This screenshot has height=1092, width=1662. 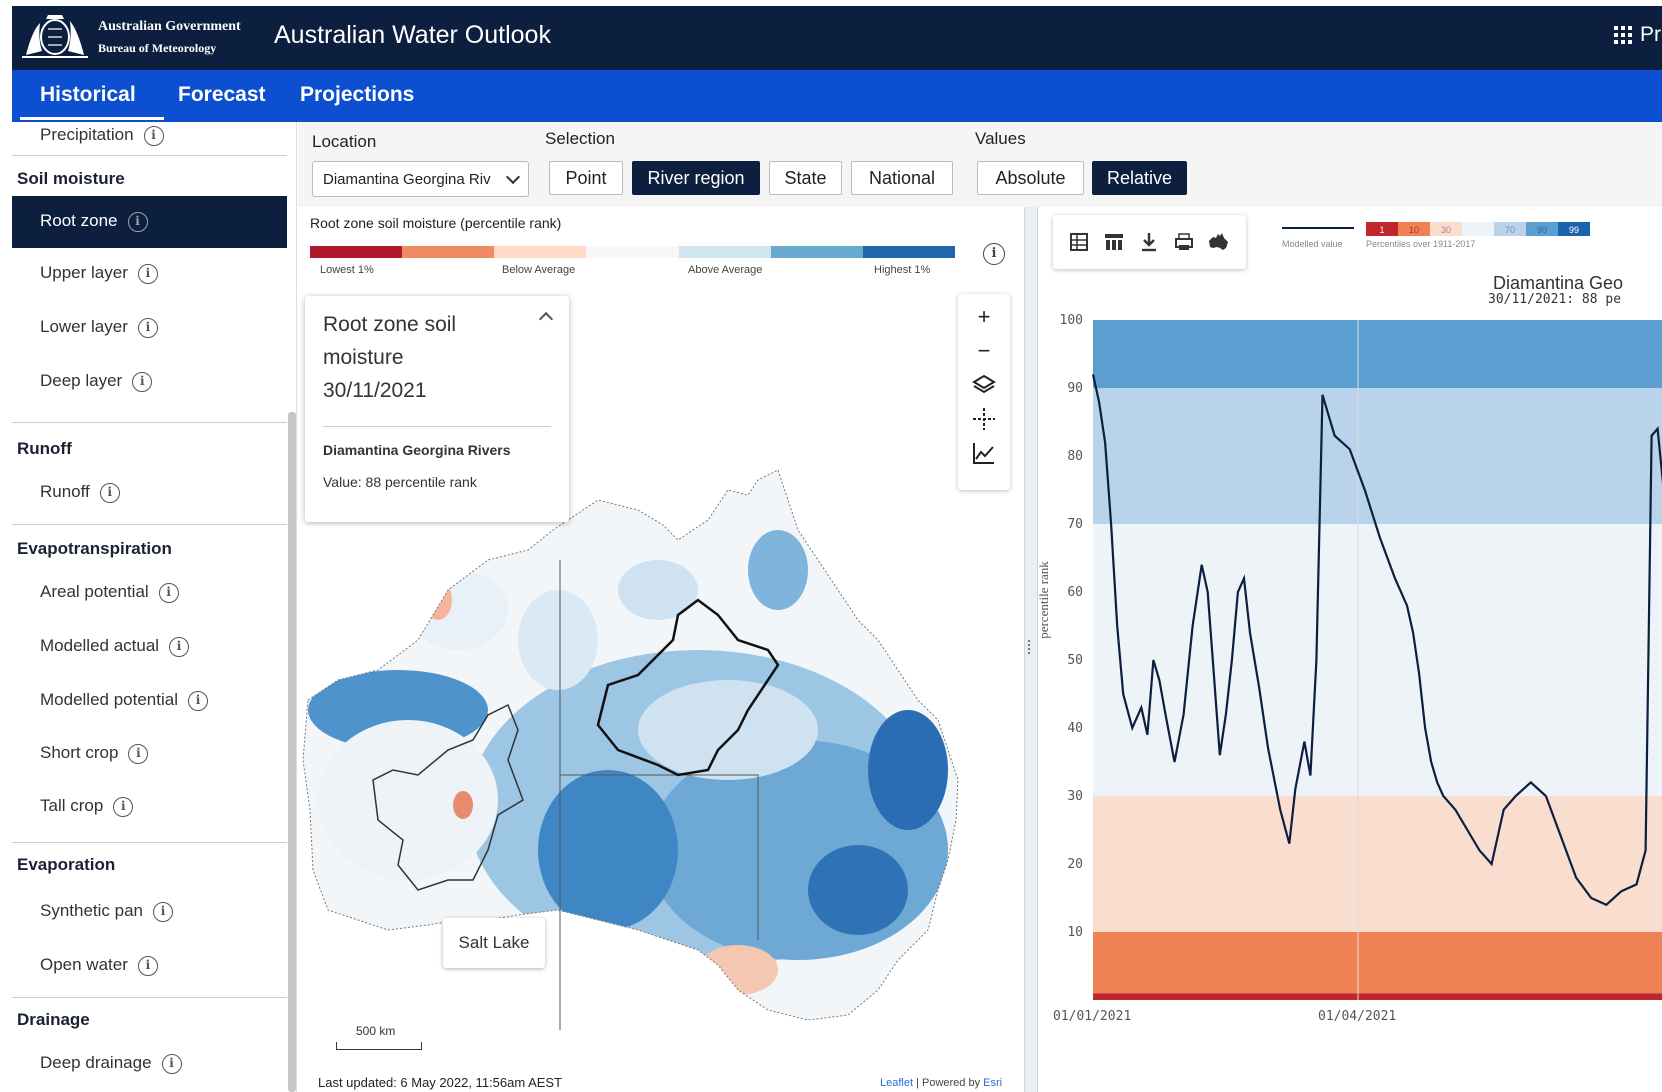 What do you see at coordinates (1030, 178) in the screenshot?
I see `values-absolute-button: Absolute` at bounding box center [1030, 178].